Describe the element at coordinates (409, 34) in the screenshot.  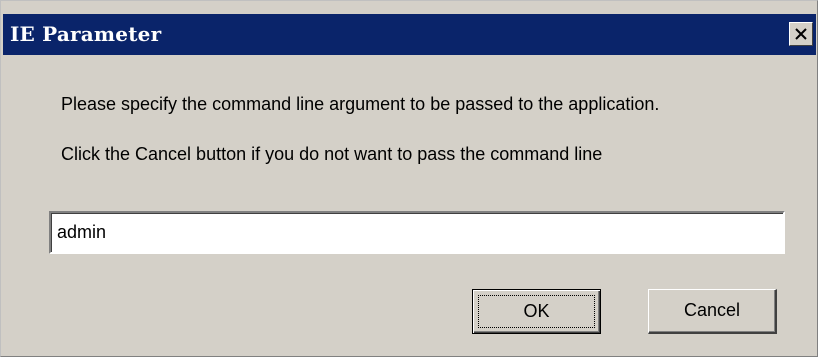
I see `title-bar: IE Parameter` at that location.